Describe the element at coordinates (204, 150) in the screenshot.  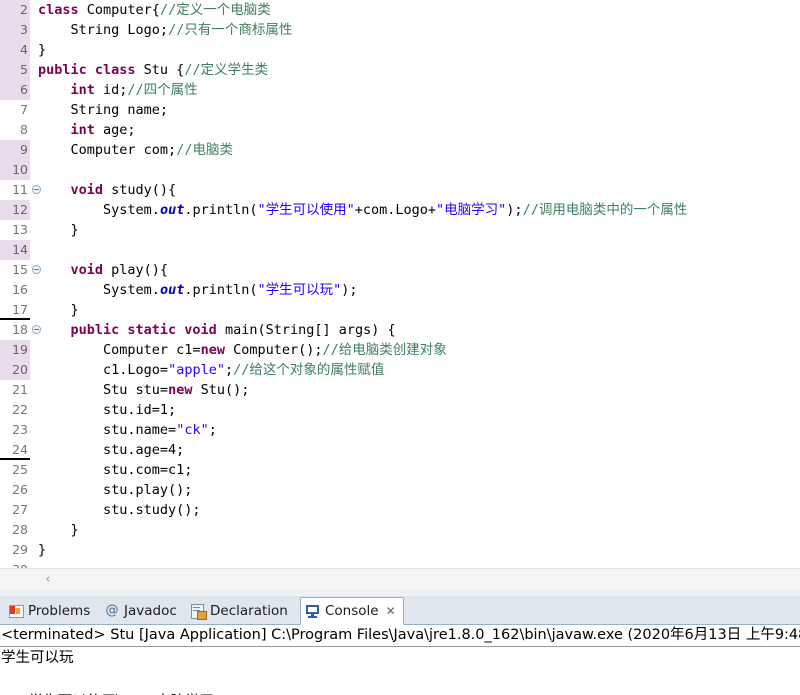
I see `code-token-cmt: //电脑类` at that location.